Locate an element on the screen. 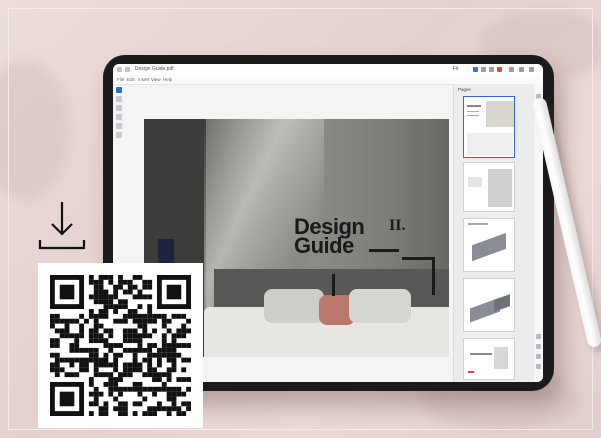 Image resolution: width=601 pixels, height=438 pixels. menu-view: View is located at coordinates (156, 79).